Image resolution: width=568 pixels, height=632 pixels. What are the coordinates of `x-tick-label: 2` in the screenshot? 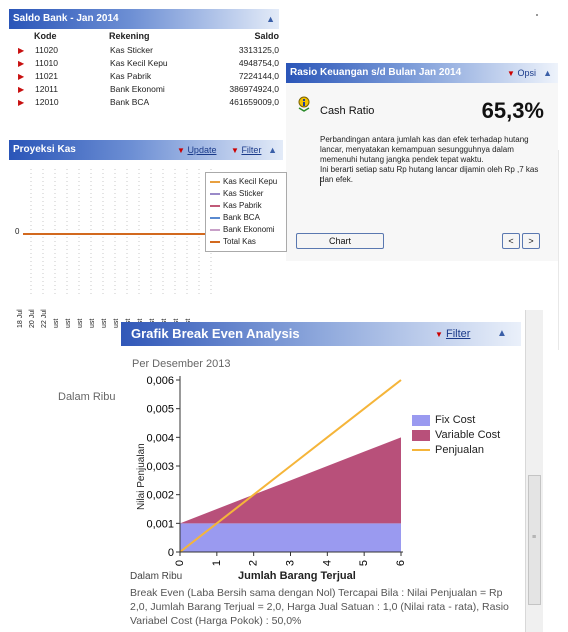 It's located at (254, 563).